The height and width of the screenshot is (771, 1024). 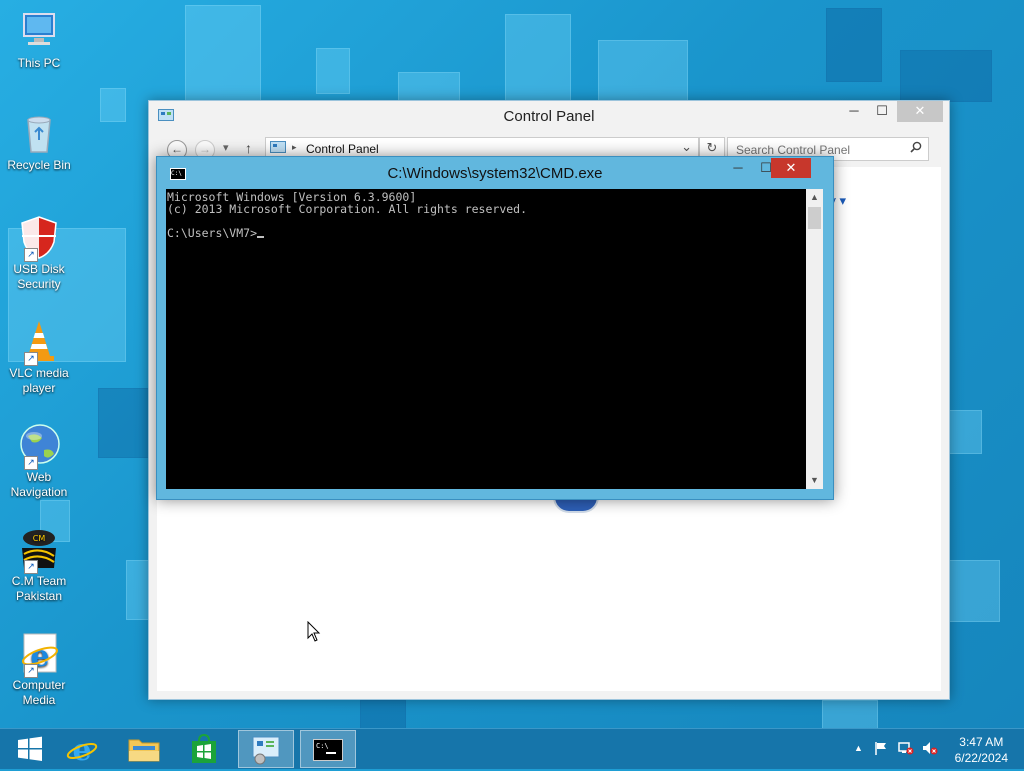 I want to click on taskbar-store, so click(x=204, y=749).